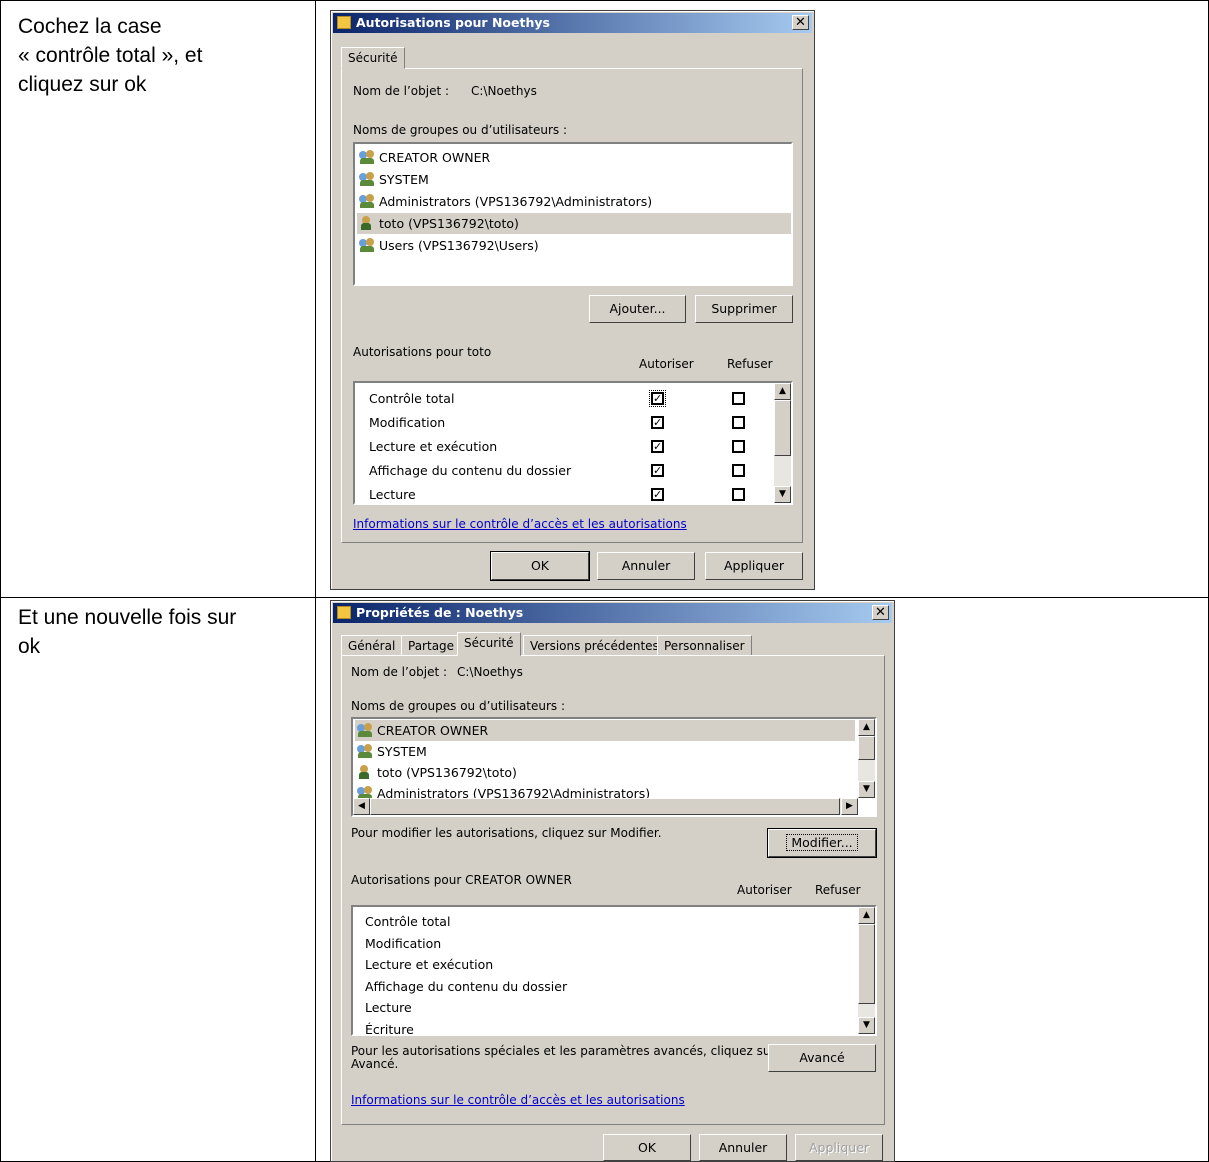 This screenshot has width=1209, height=1162. I want to click on dialog-titlebar: Autorisations pour Noethys ✕, so click(572, 23).